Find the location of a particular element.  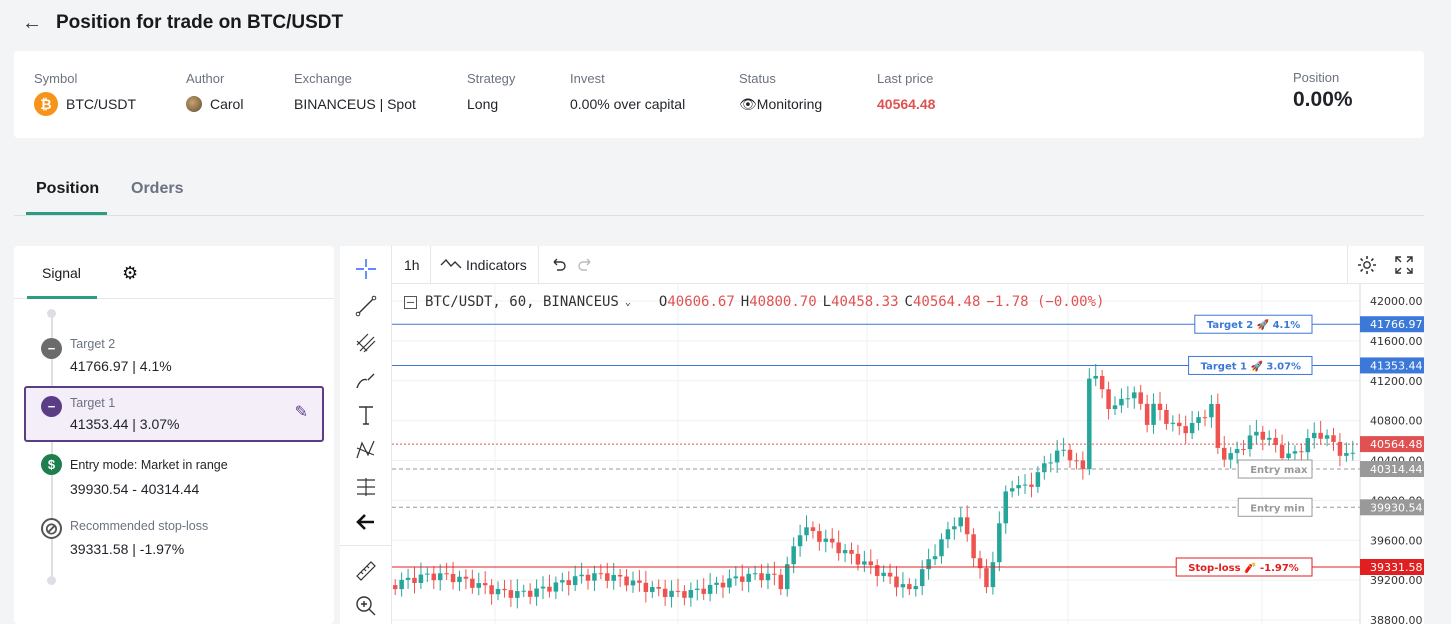

position-field: Position 0.00% is located at coordinates (1323, 91).